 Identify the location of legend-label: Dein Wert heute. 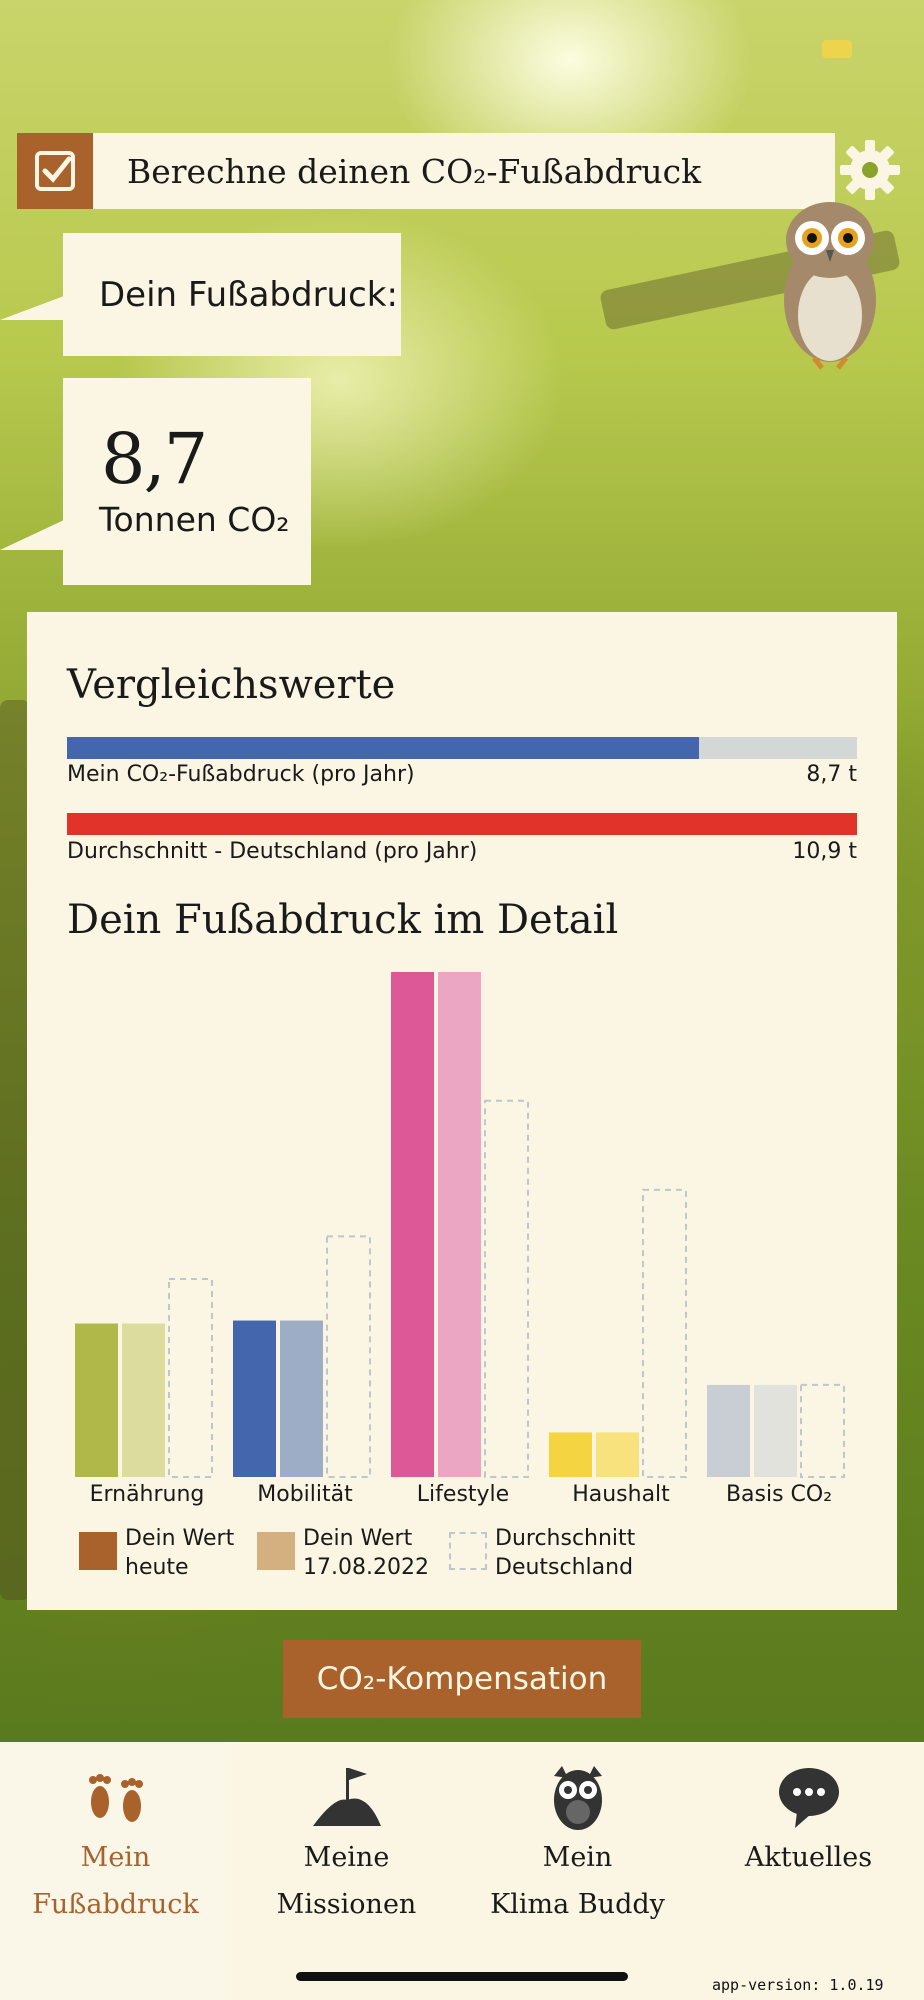
(180, 1553).